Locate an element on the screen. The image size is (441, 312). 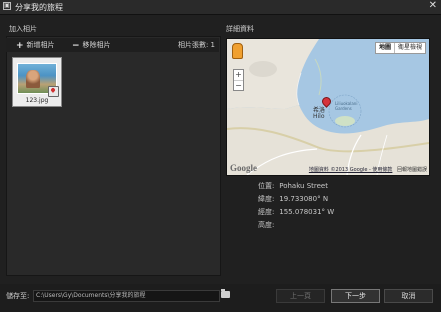
map-attribution: 地圖資料 ©2013 Google - 使用條款 回報地圖錯誤 is located at coordinates (368, 169).